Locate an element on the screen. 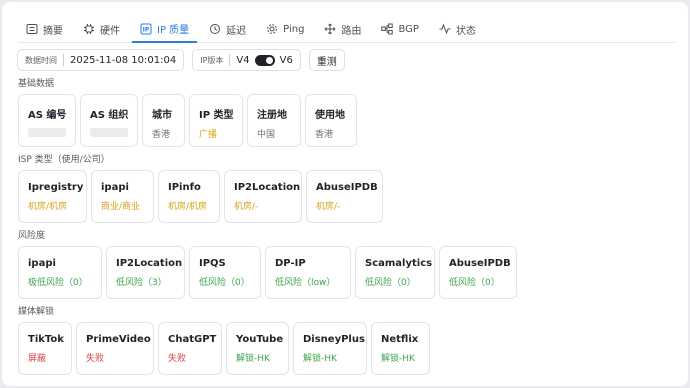 This screenshot has width=690, height=388. summary-icon is located at coordinates (32, 29).